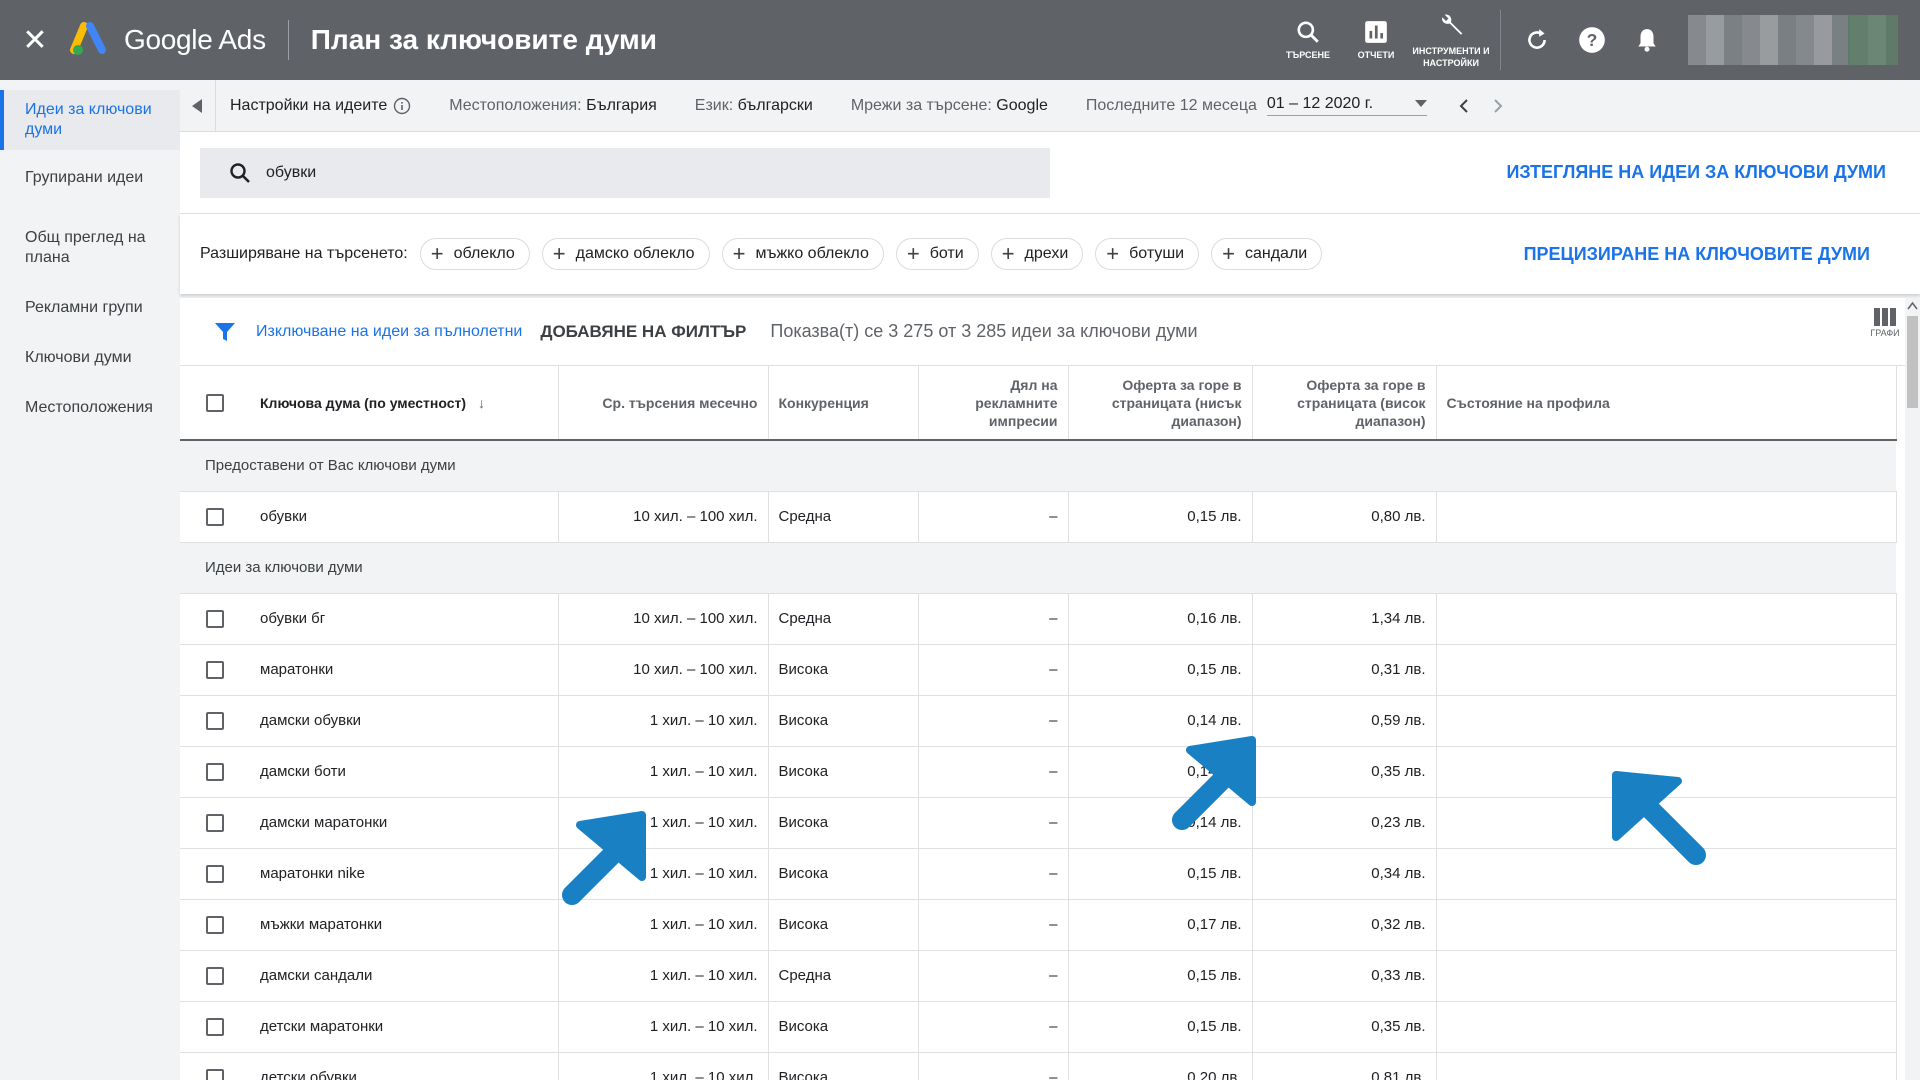  What do you see at coordinates (90, 408) in the screenshot?
I see `nav-item-locations: Местоположения` at bounding box center [90, 408].